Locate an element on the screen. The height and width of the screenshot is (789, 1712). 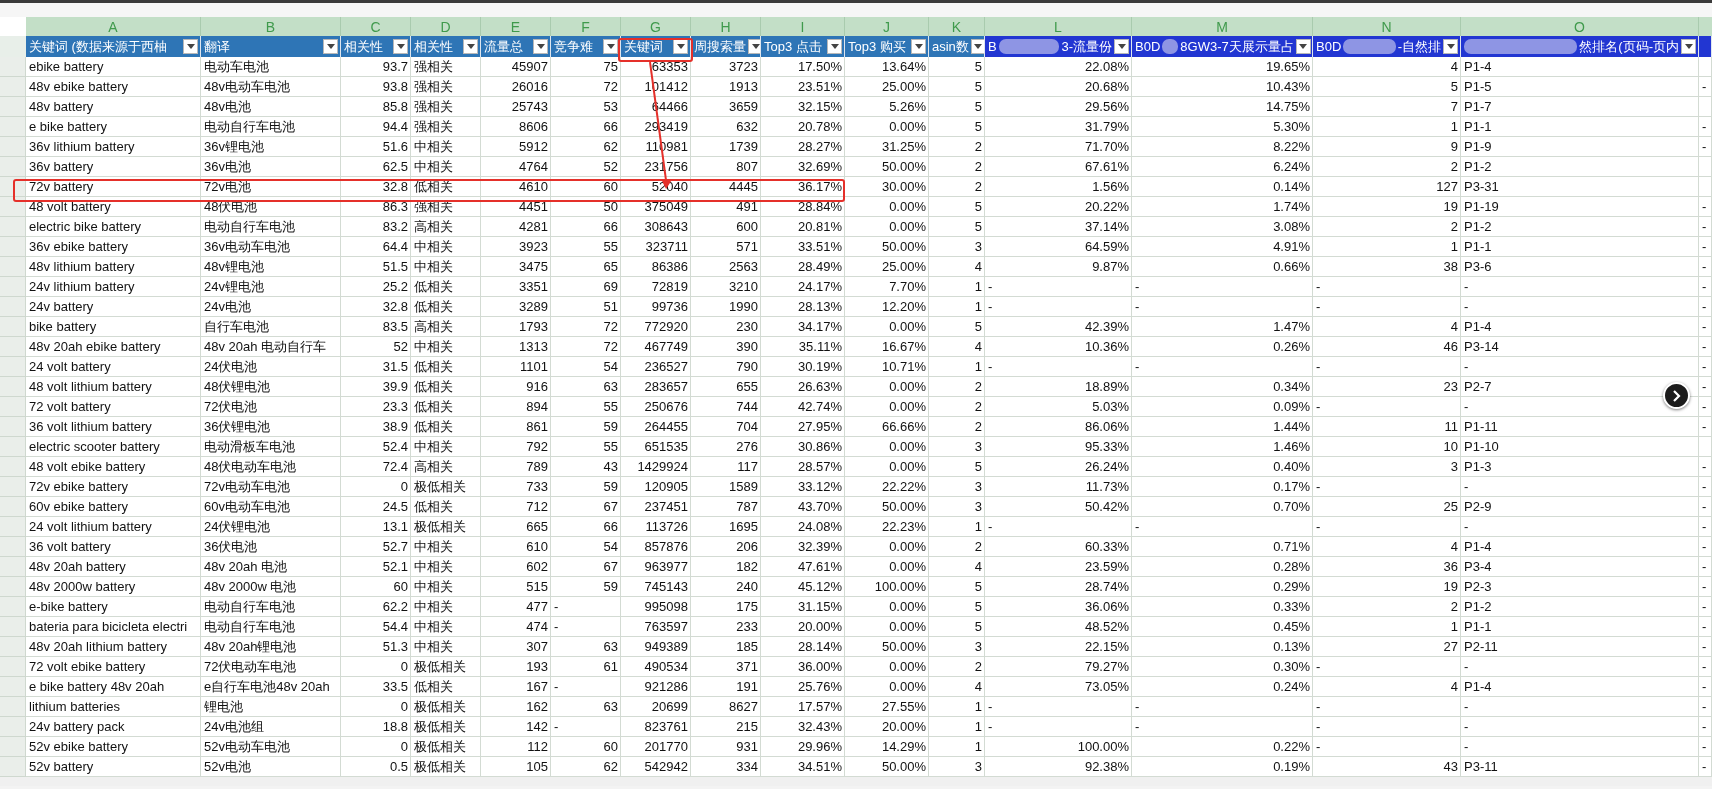
table-cell: 66 is located at coordinates (586, 227).